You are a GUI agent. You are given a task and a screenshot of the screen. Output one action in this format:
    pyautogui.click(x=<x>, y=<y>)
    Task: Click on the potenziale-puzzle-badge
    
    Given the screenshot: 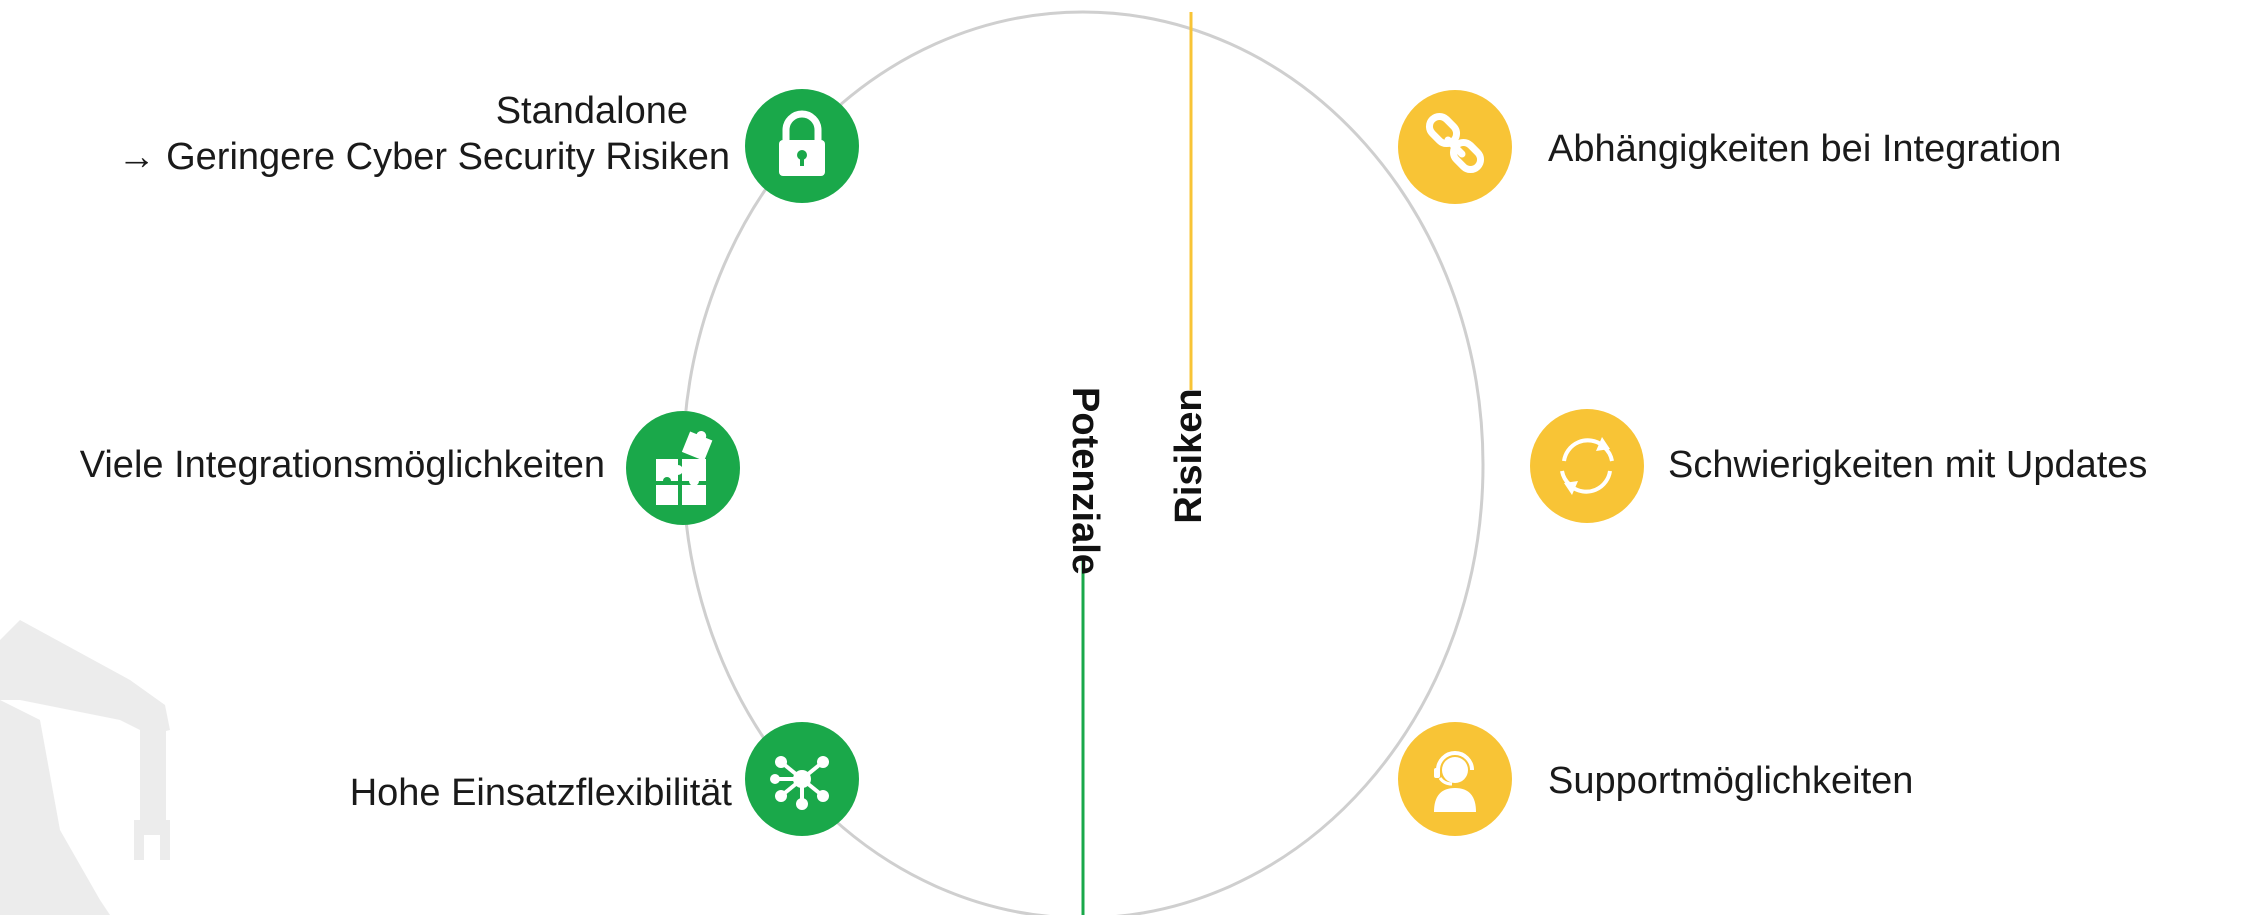 What is the action you would take?
    pyautogui.click(x=683, y=468)
    